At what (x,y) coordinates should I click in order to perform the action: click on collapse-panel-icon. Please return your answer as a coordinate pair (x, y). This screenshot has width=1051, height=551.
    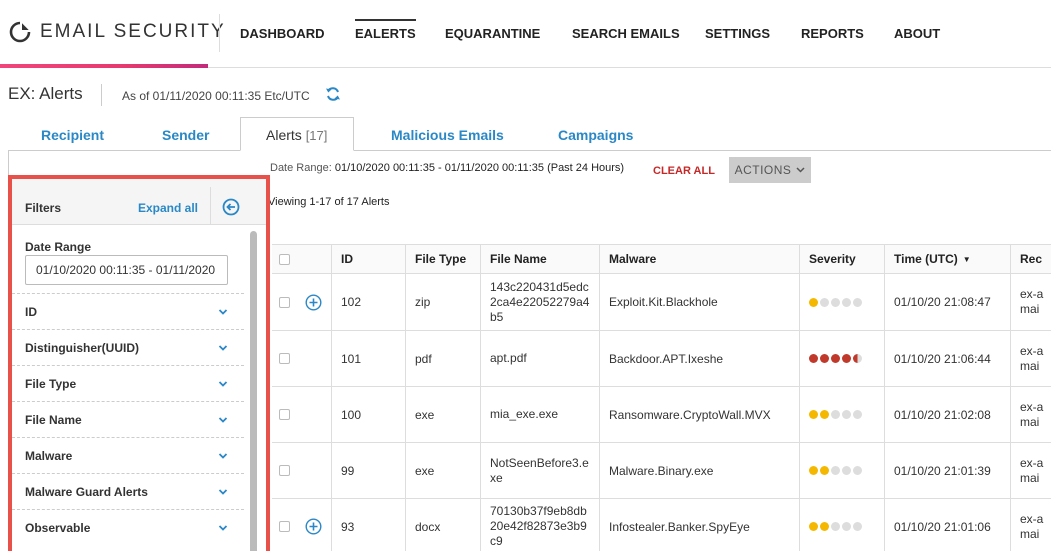
    Looking at the image, I should click on (231, 207).